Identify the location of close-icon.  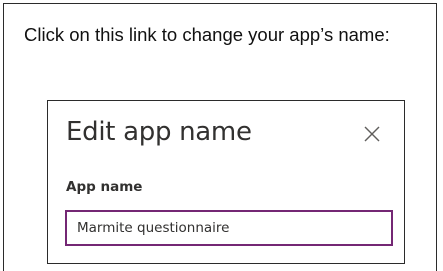
(372, 134).